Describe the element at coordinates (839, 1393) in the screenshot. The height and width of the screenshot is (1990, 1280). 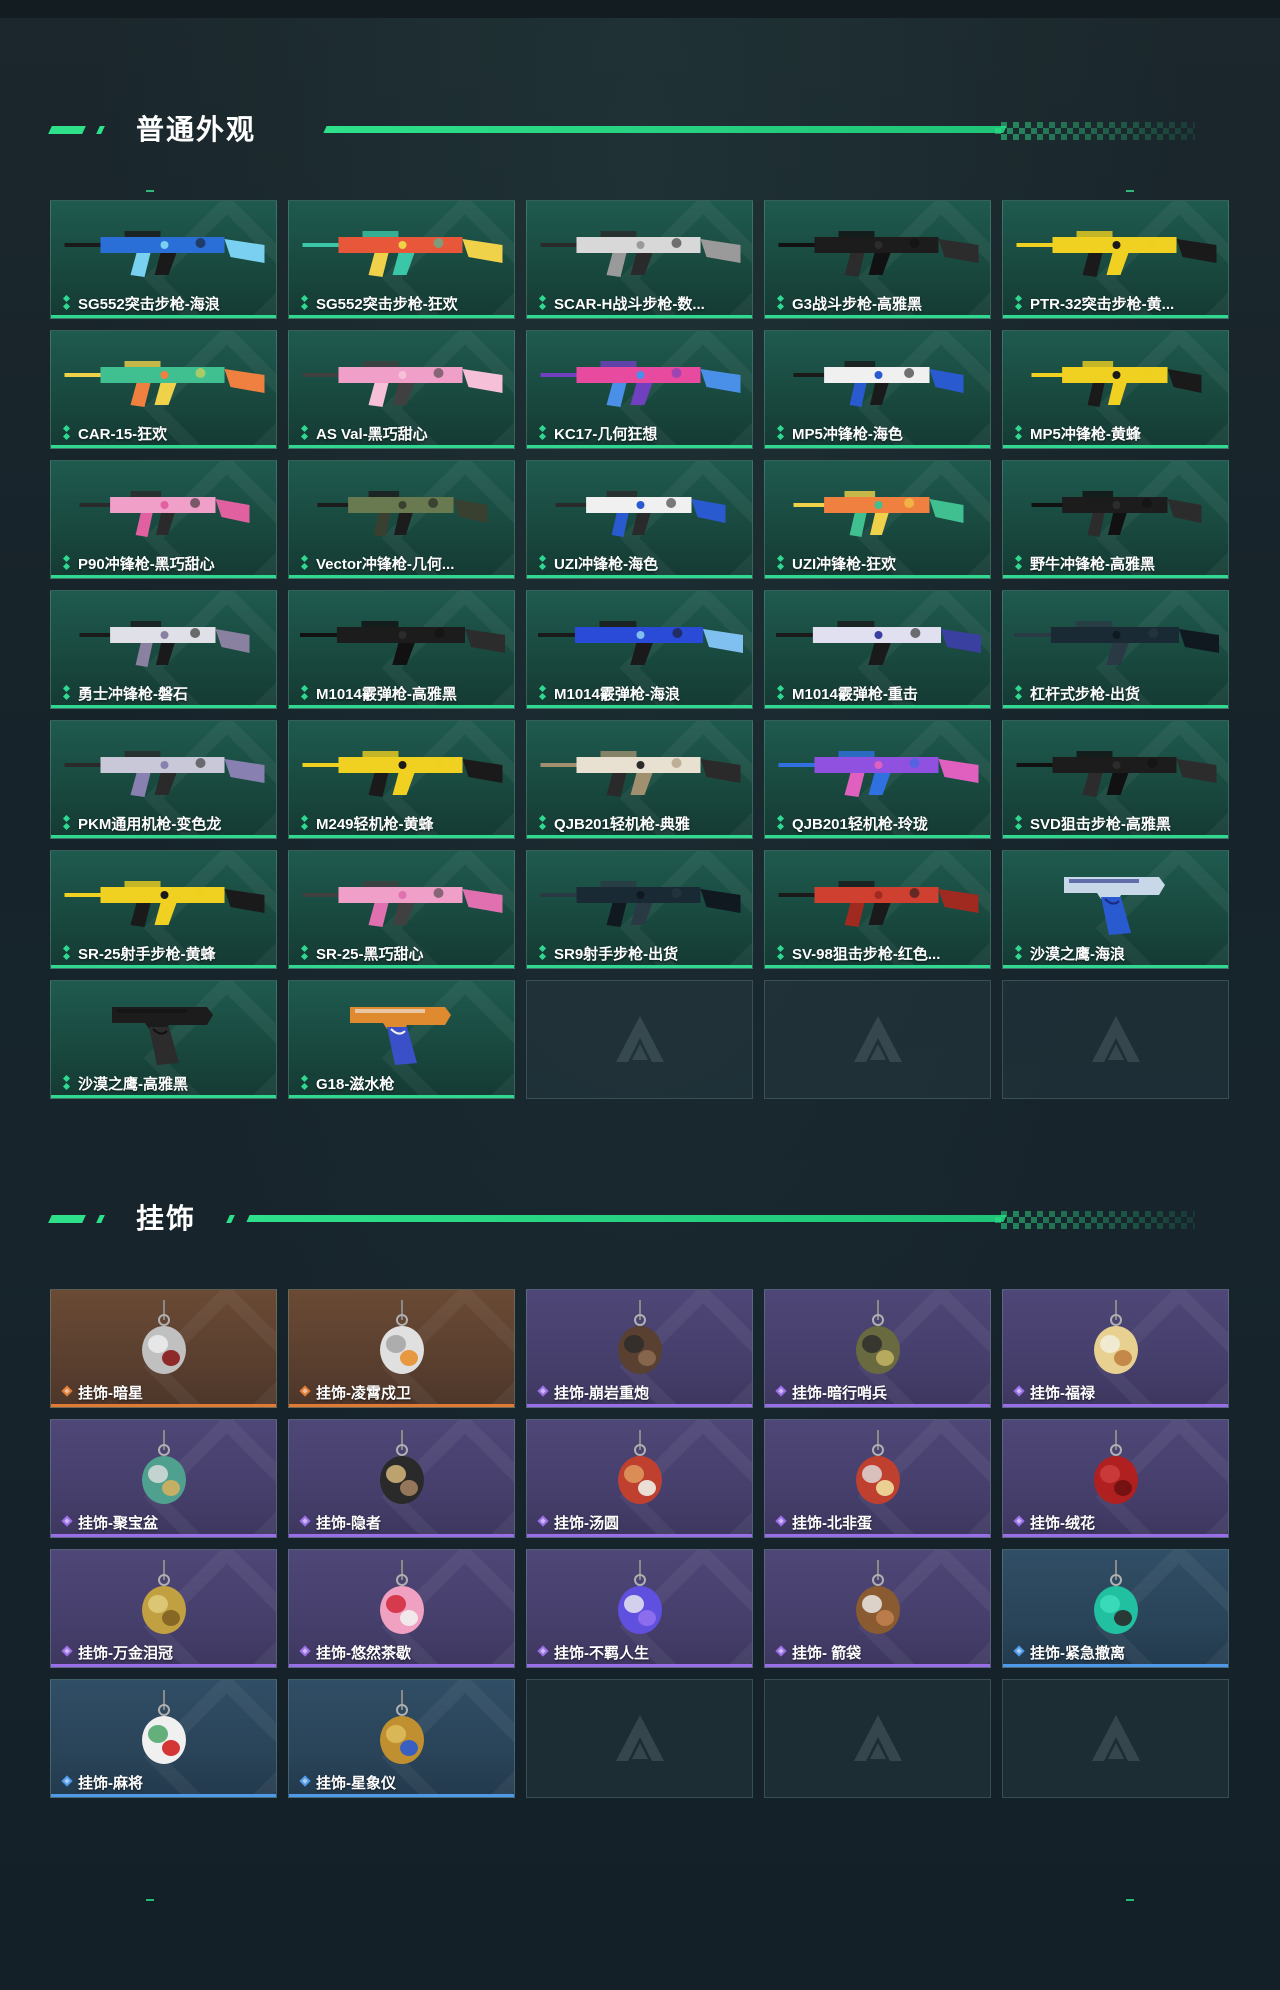
I see `item-name: 挂饰-暗行哨兵` at that location.